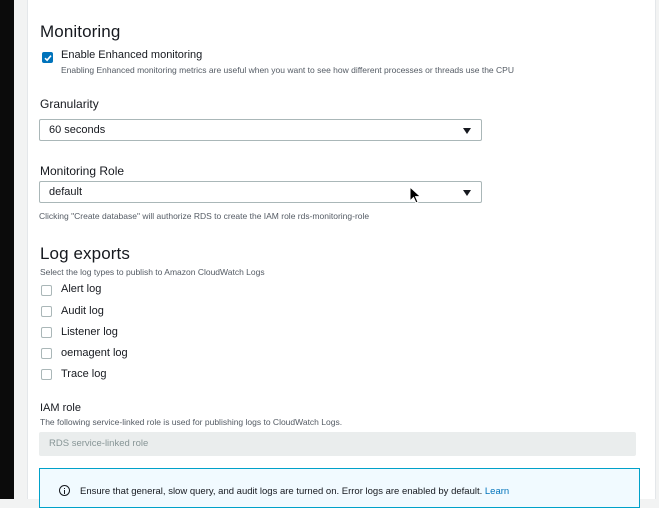 This screenshot has height=508, width=659. What do you see at coordinates (260, 130) in the screenshot?
I see `granularity-select: 60 seconds` at bounding box center [260, 130].